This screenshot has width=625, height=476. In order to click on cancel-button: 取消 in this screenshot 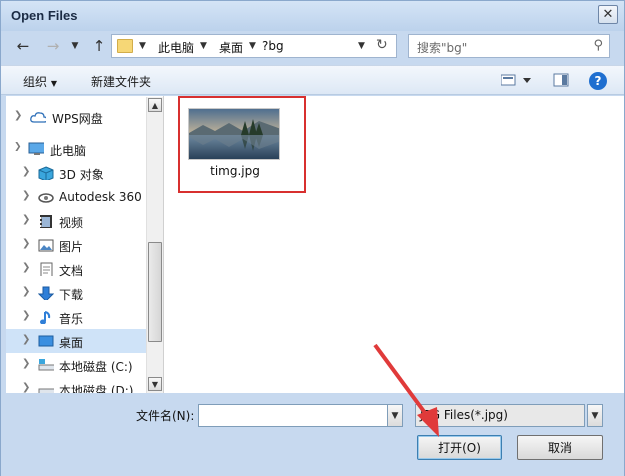, I will do `click(560, 447)`.